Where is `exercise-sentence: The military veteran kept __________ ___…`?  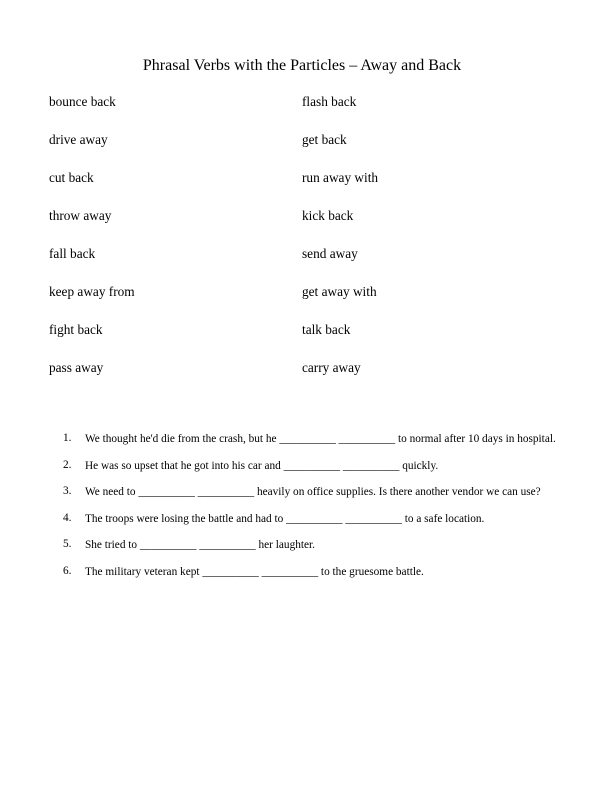
exercise-sentence: The military veteran kept __________ ___… is located at coordinates (254, 571).